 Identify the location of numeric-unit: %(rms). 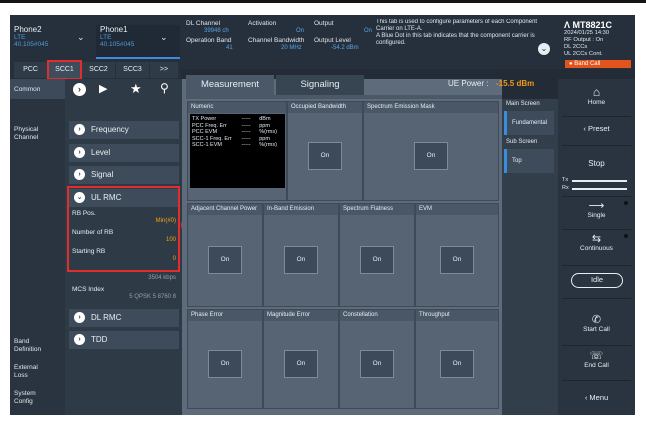
(268, 145).